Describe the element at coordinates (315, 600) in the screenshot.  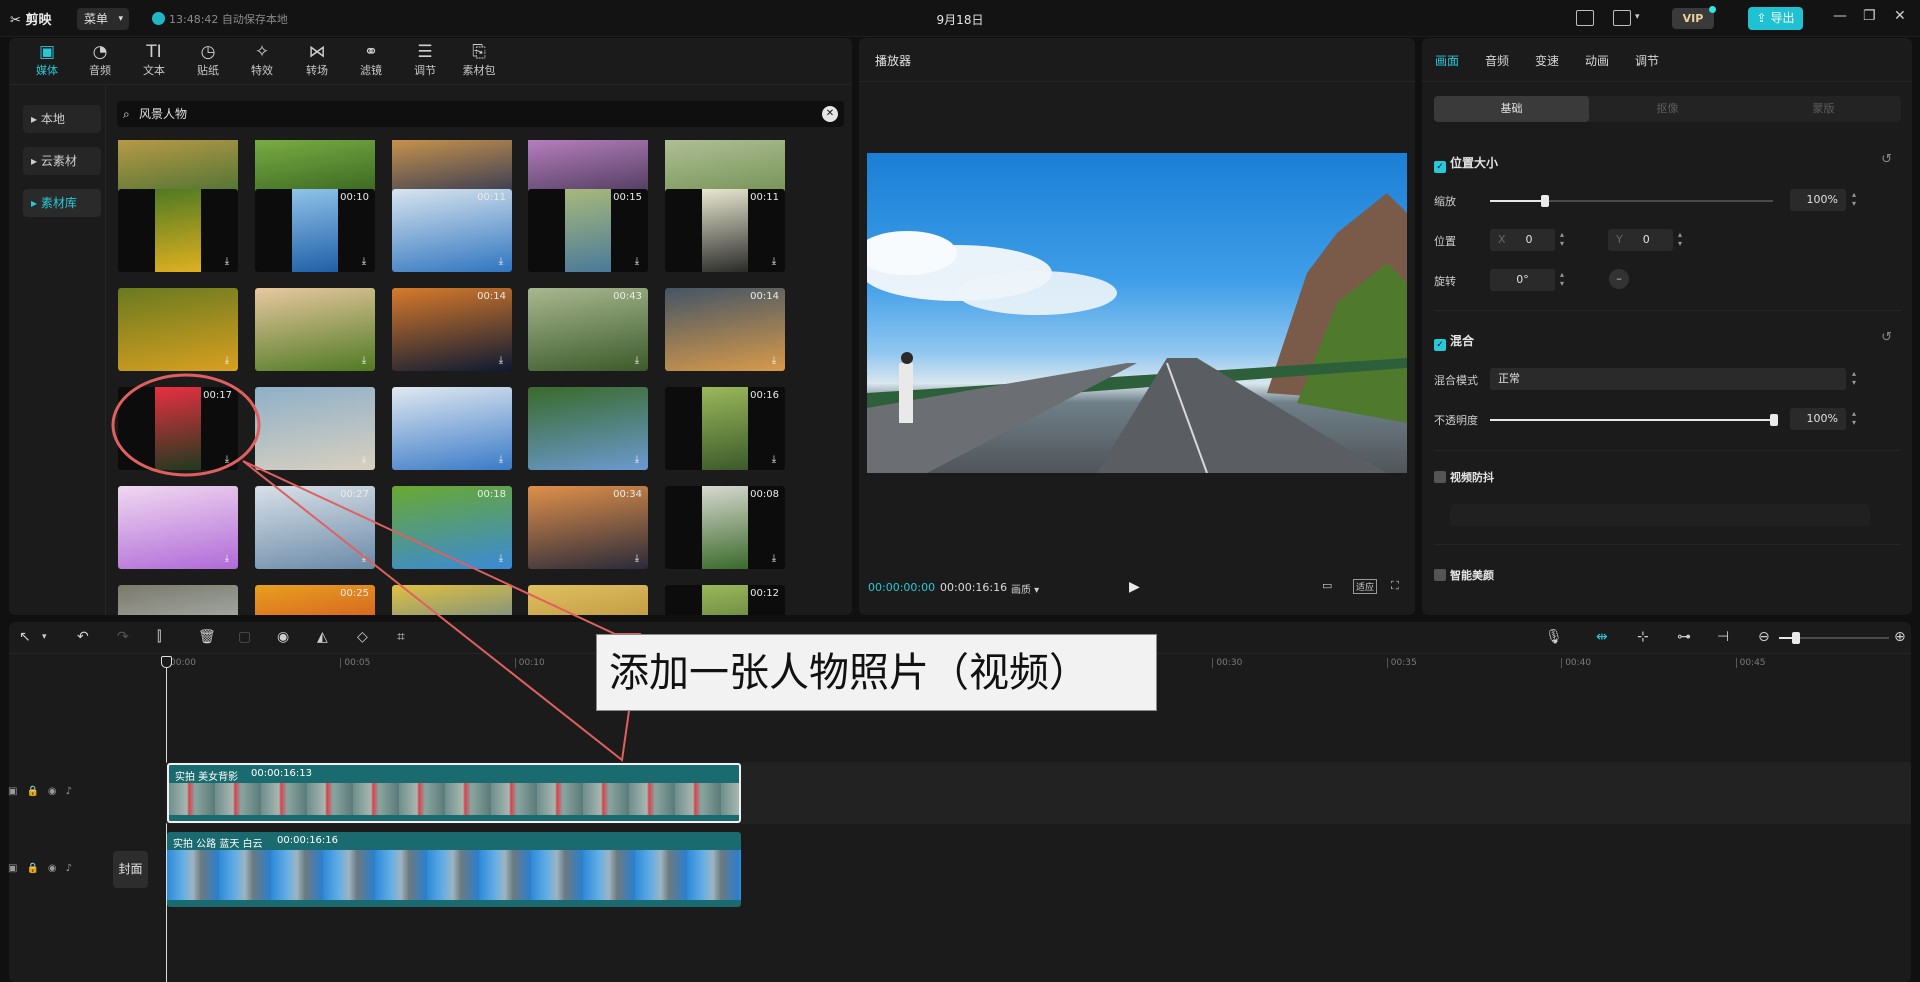
I see `media-tile: 00:25⤓` at that location.